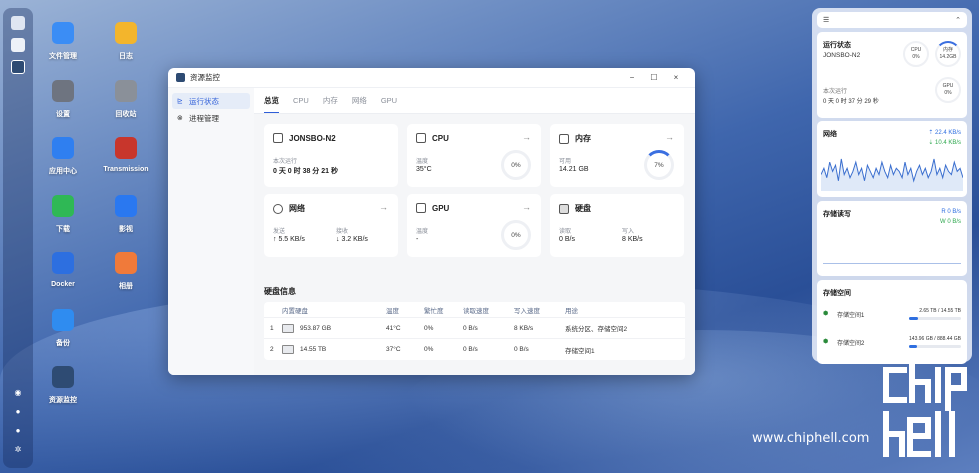 The width and height of the screenshot is (979, 473). I want to click on photos-icon, so click(126, 263).